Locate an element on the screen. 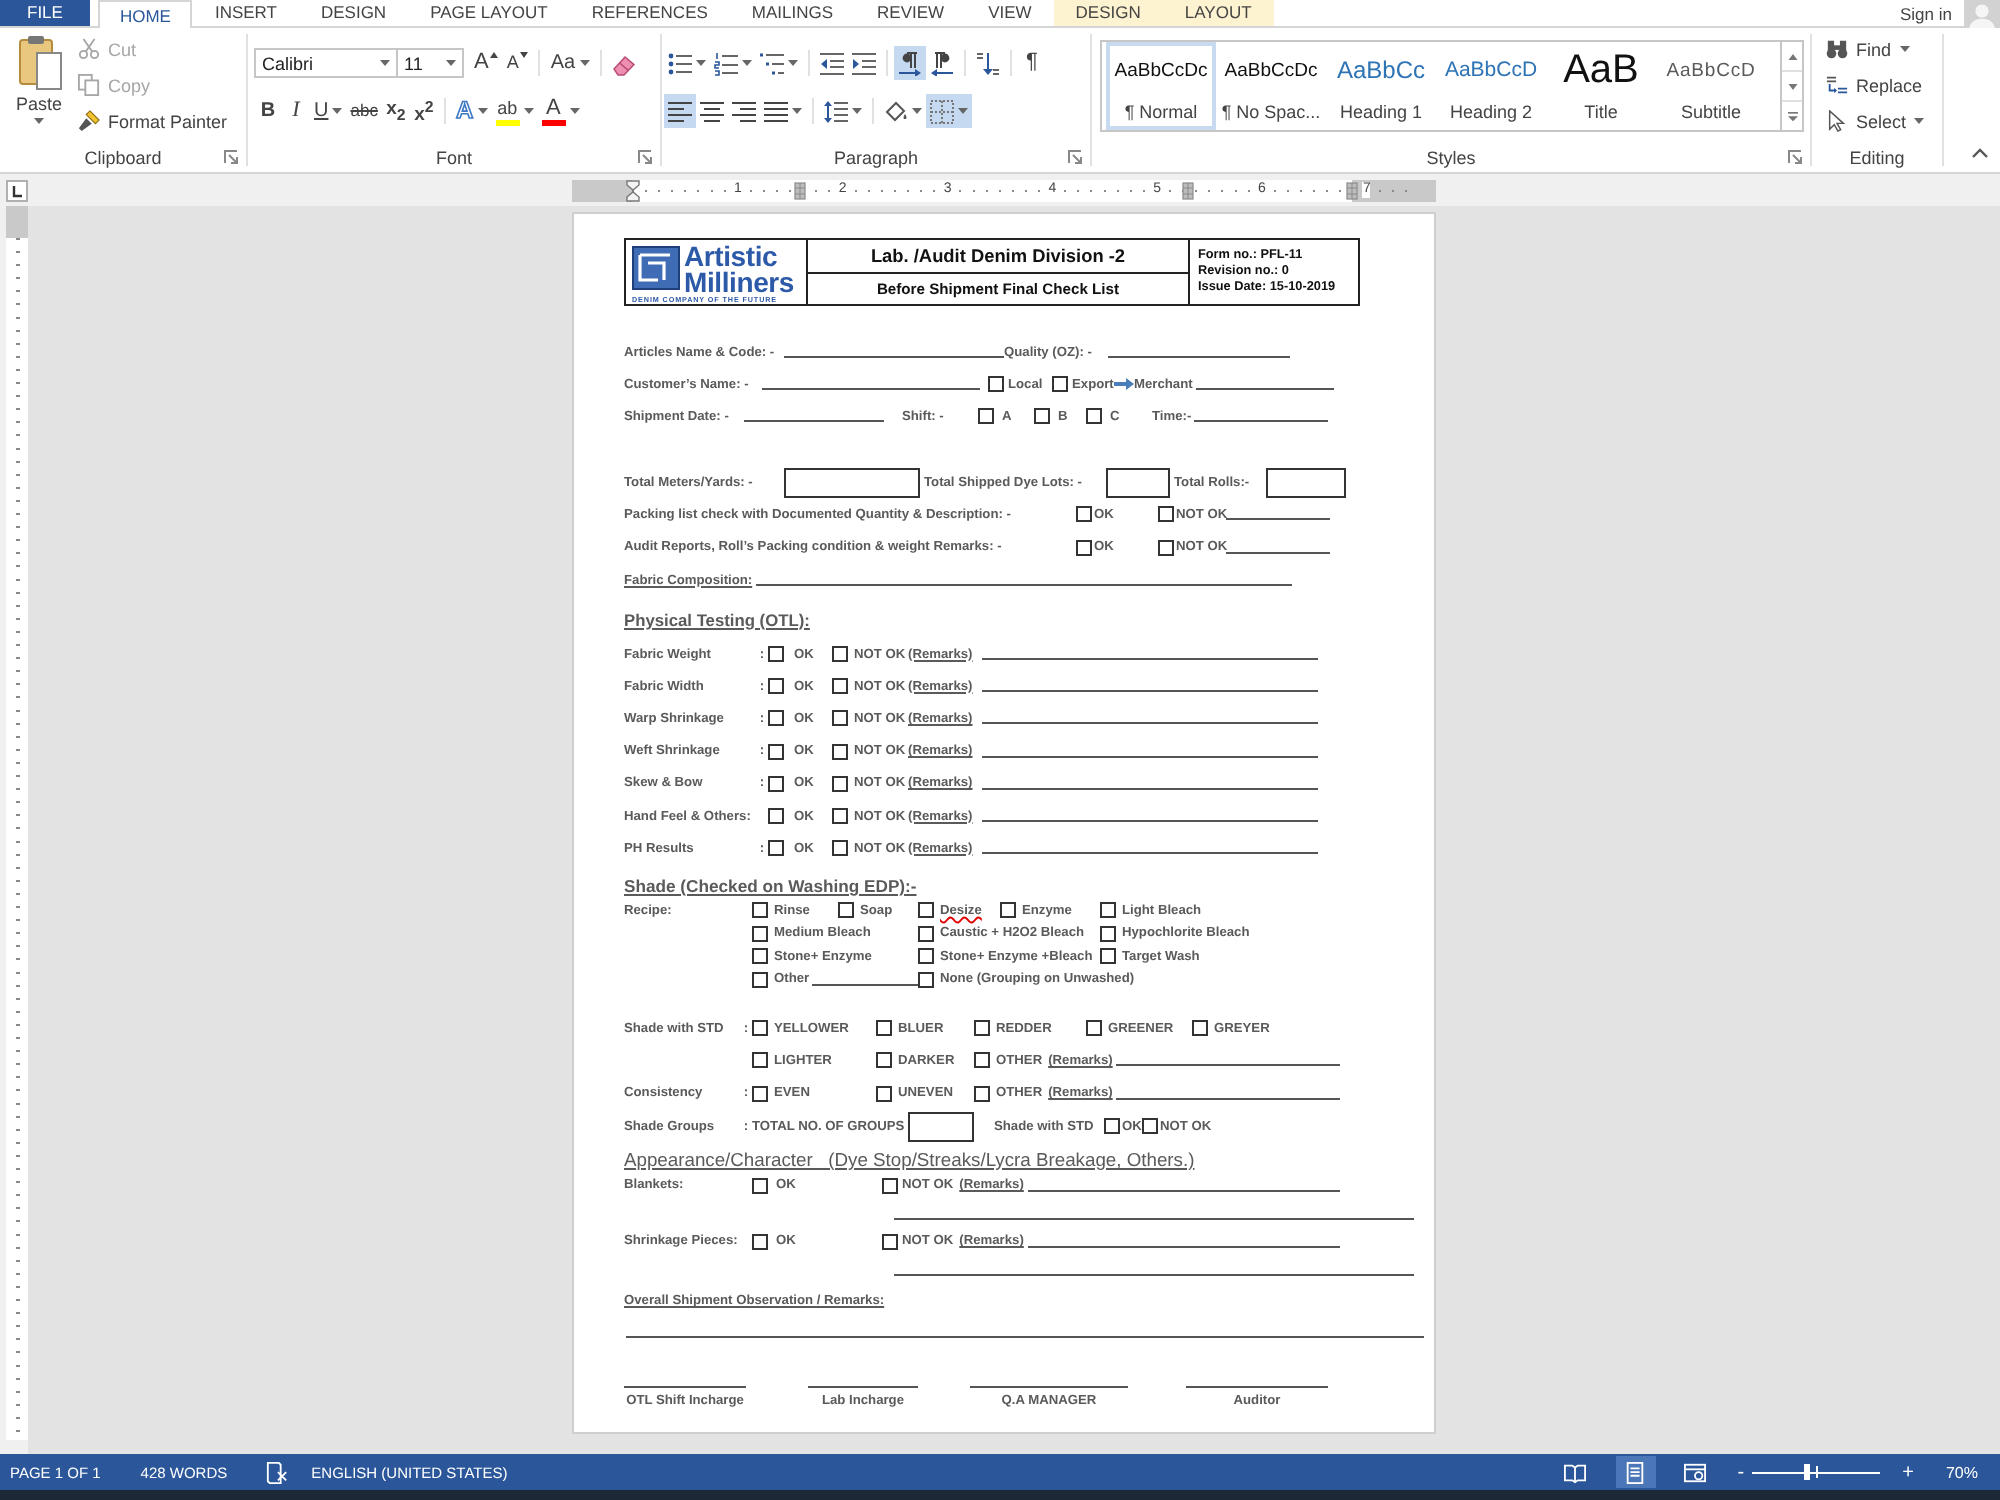 The height and width of the screenshot is (1500, 2000). sign-in-link: Sign in is located at coordinates (1926, 13).